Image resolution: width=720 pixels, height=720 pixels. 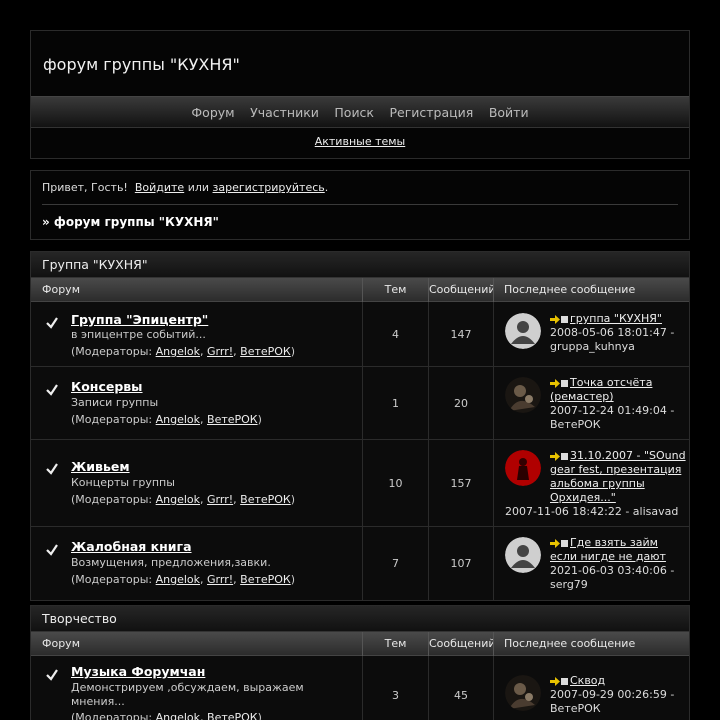 I want to click on nav-login: Войти, so click(x=509, y=113).